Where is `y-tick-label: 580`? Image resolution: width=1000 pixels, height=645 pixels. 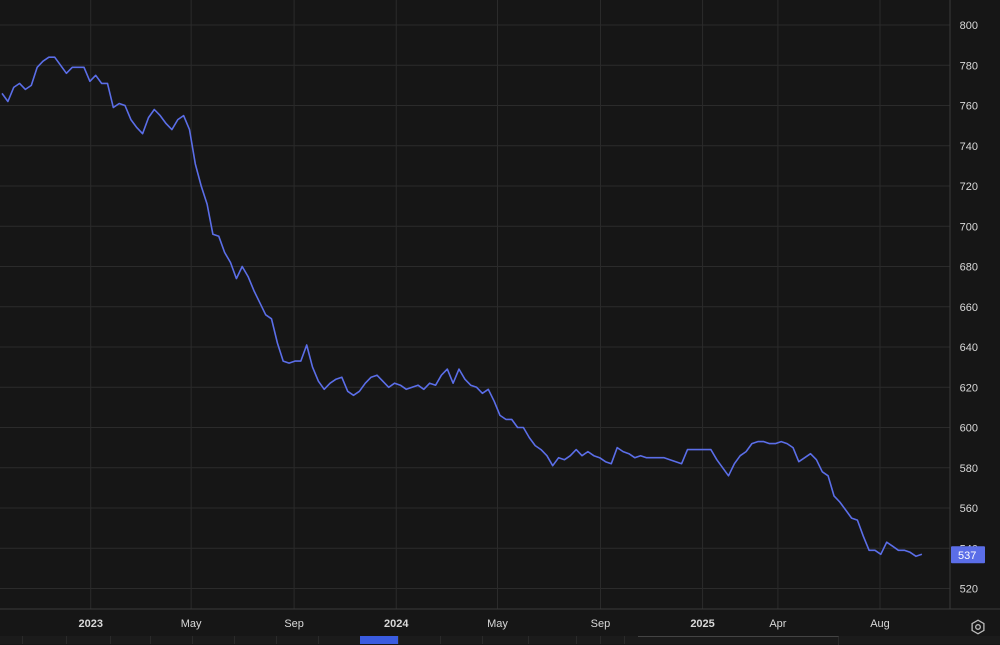
y-tick-label: 580 is located at coordinates (969, 469).